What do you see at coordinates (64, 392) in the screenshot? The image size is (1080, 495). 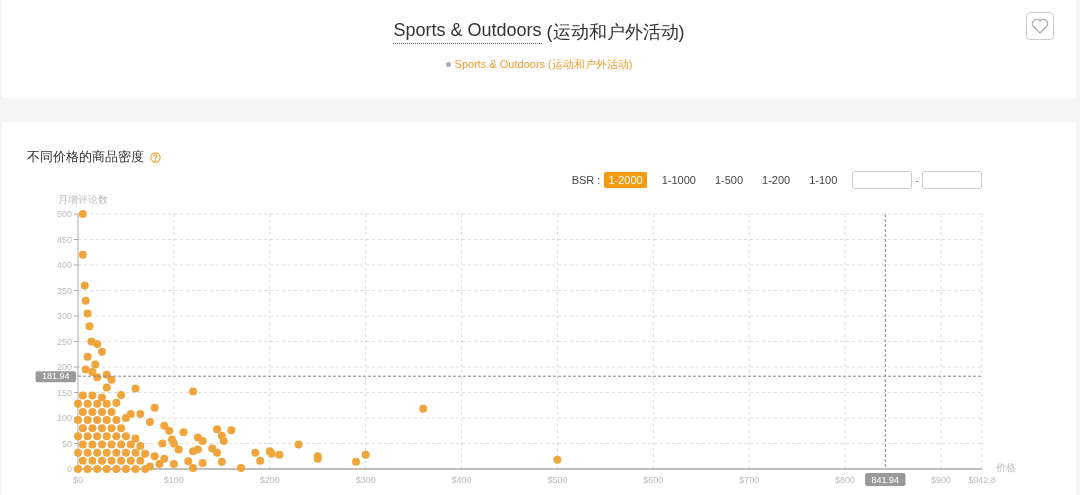 I see `axis-tick-label: 150` at bounding box center [64, 392].